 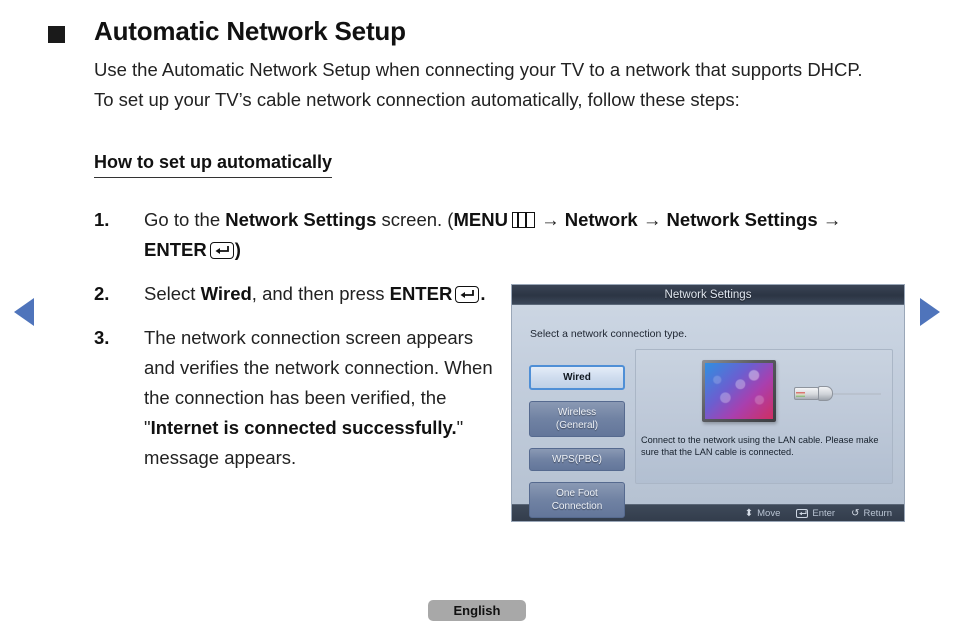 What do you see at coordinates (577, 425) in the screenshot?
I see `tv-menu-item-wireless-line2: (General)` at bounding box center [577, 425].